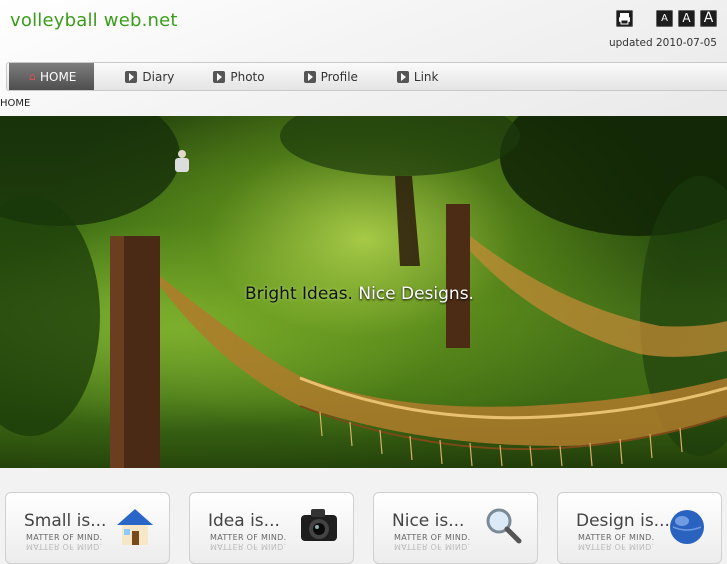  I want to click on font-size-small-button: A, so click(664, 18).